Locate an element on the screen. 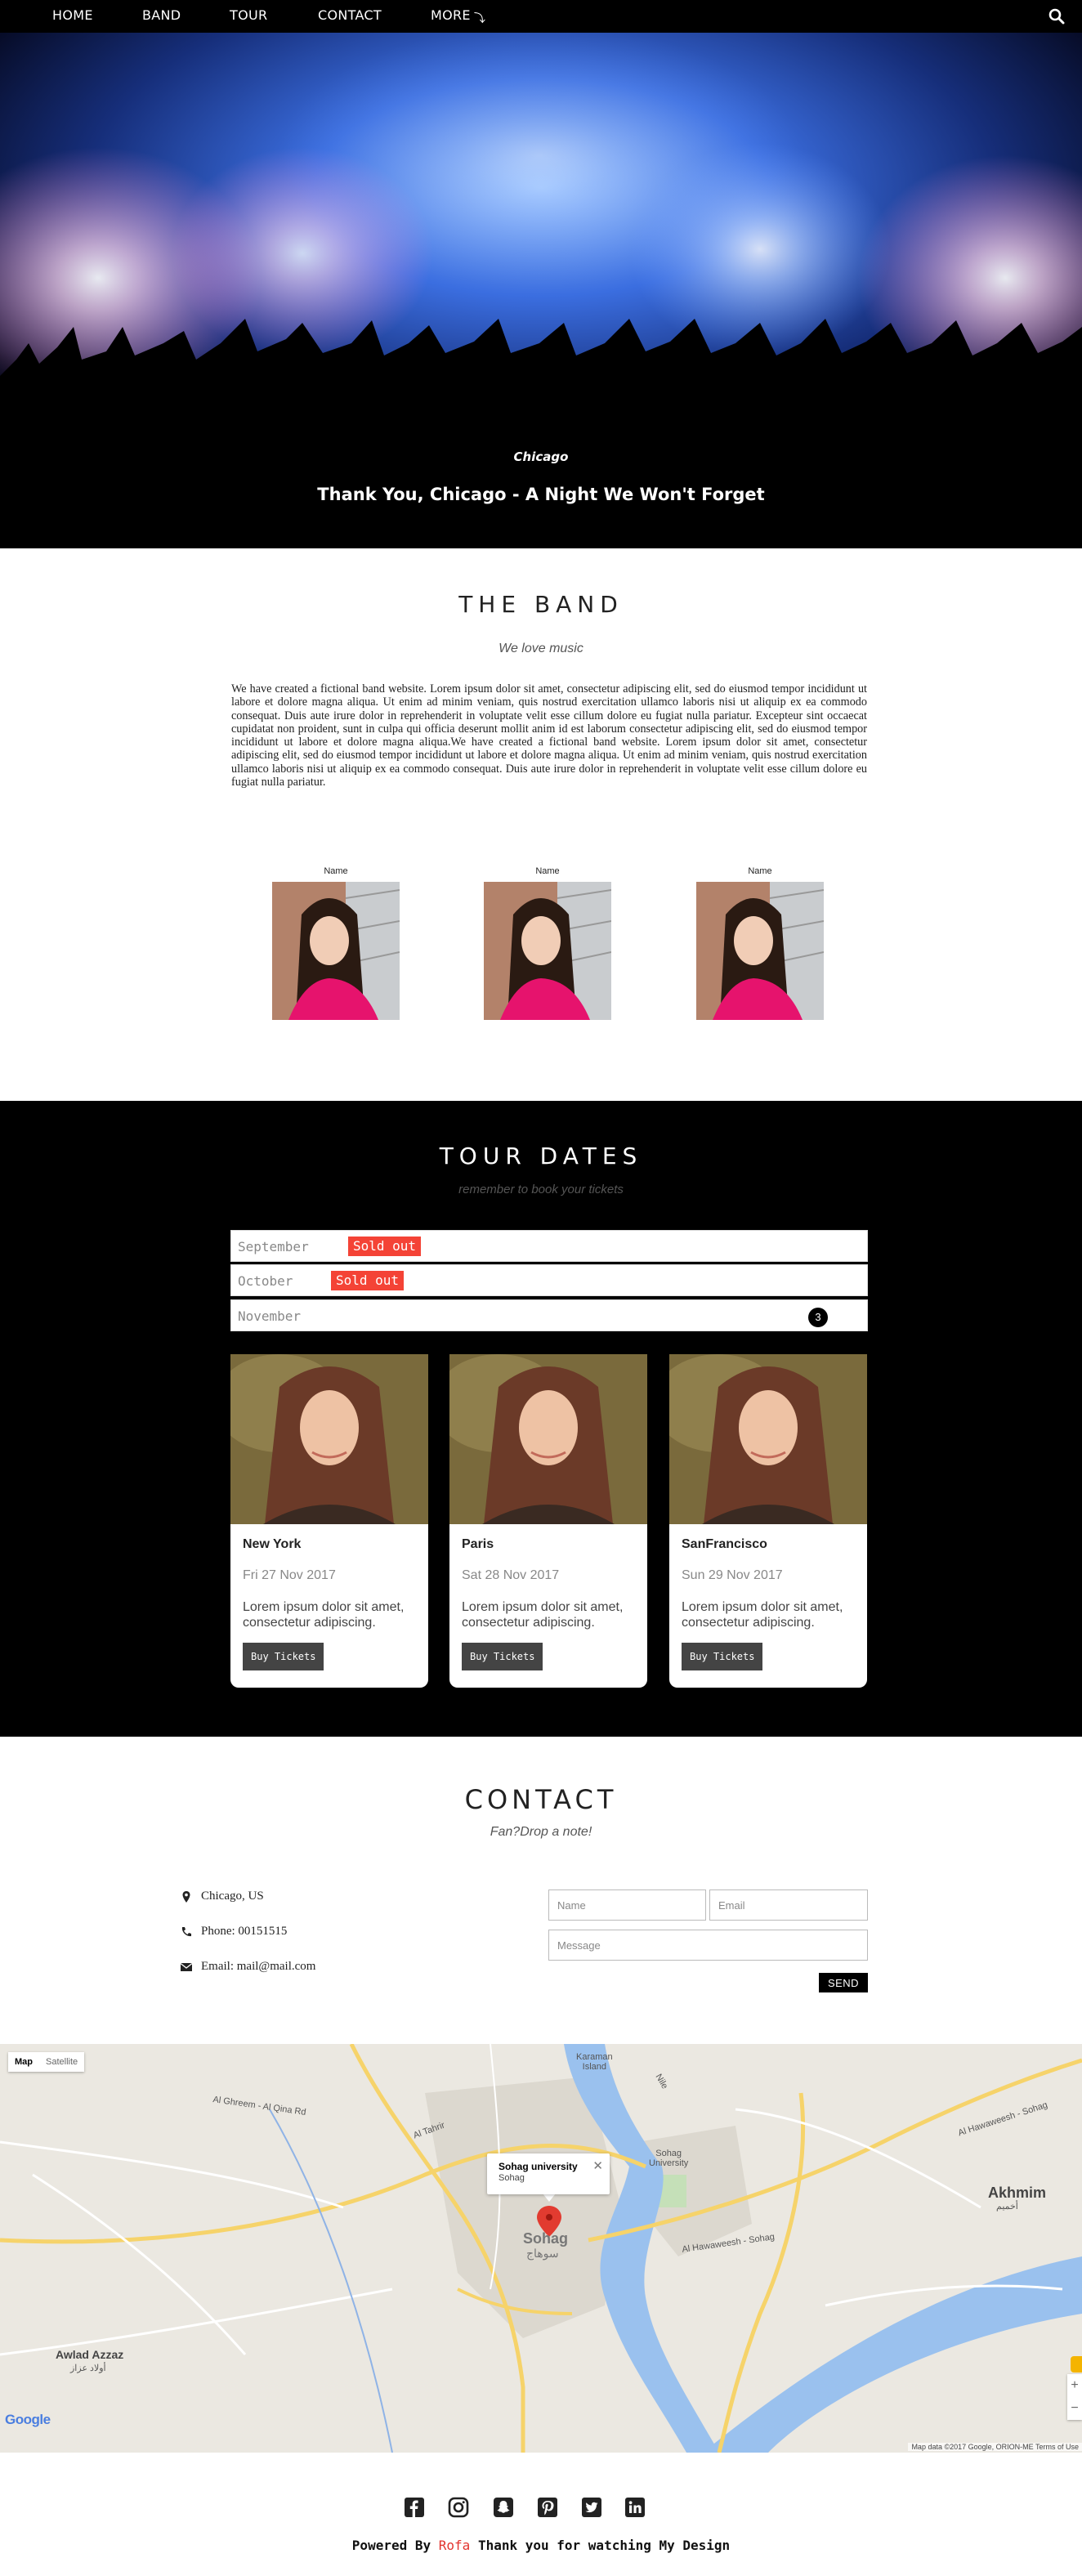 The width and height of the screenshot is (1082, 2576). nav-tour: TOUR is located at coordinates (248, 16).